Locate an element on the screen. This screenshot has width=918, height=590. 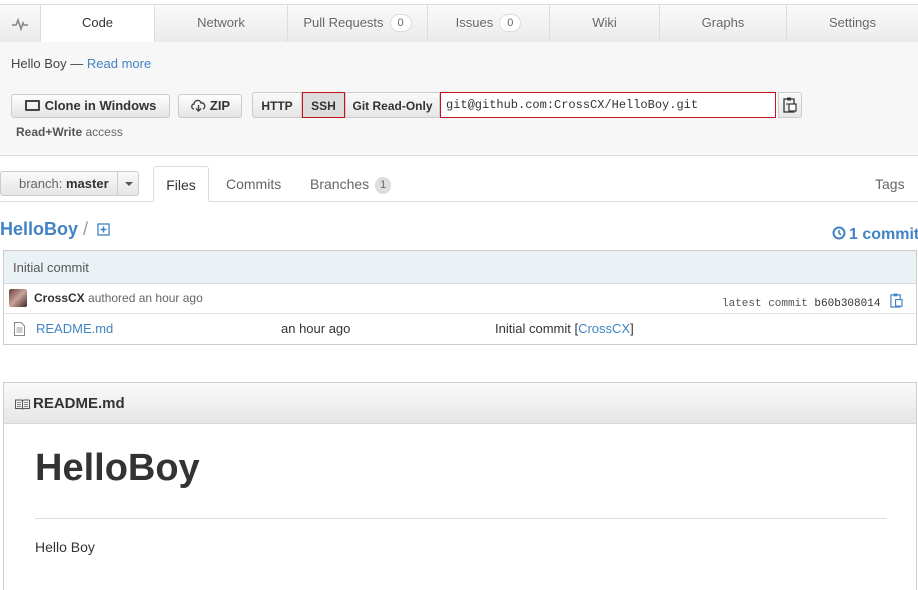
tab-graphs: Graphs is located at coordinates (723, 24).